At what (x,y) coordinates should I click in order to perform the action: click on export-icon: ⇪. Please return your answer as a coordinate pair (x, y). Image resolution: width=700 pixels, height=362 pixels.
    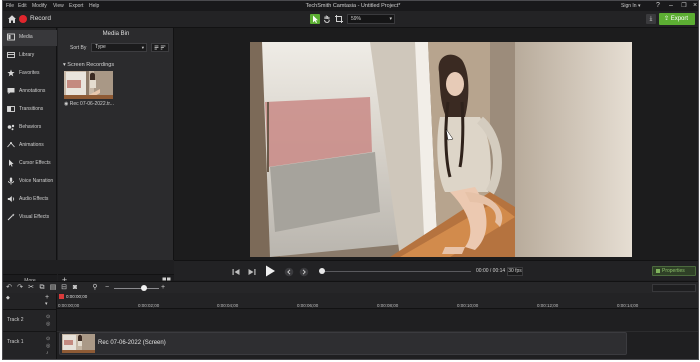
    Looking at the image, I should click on (667, 19).